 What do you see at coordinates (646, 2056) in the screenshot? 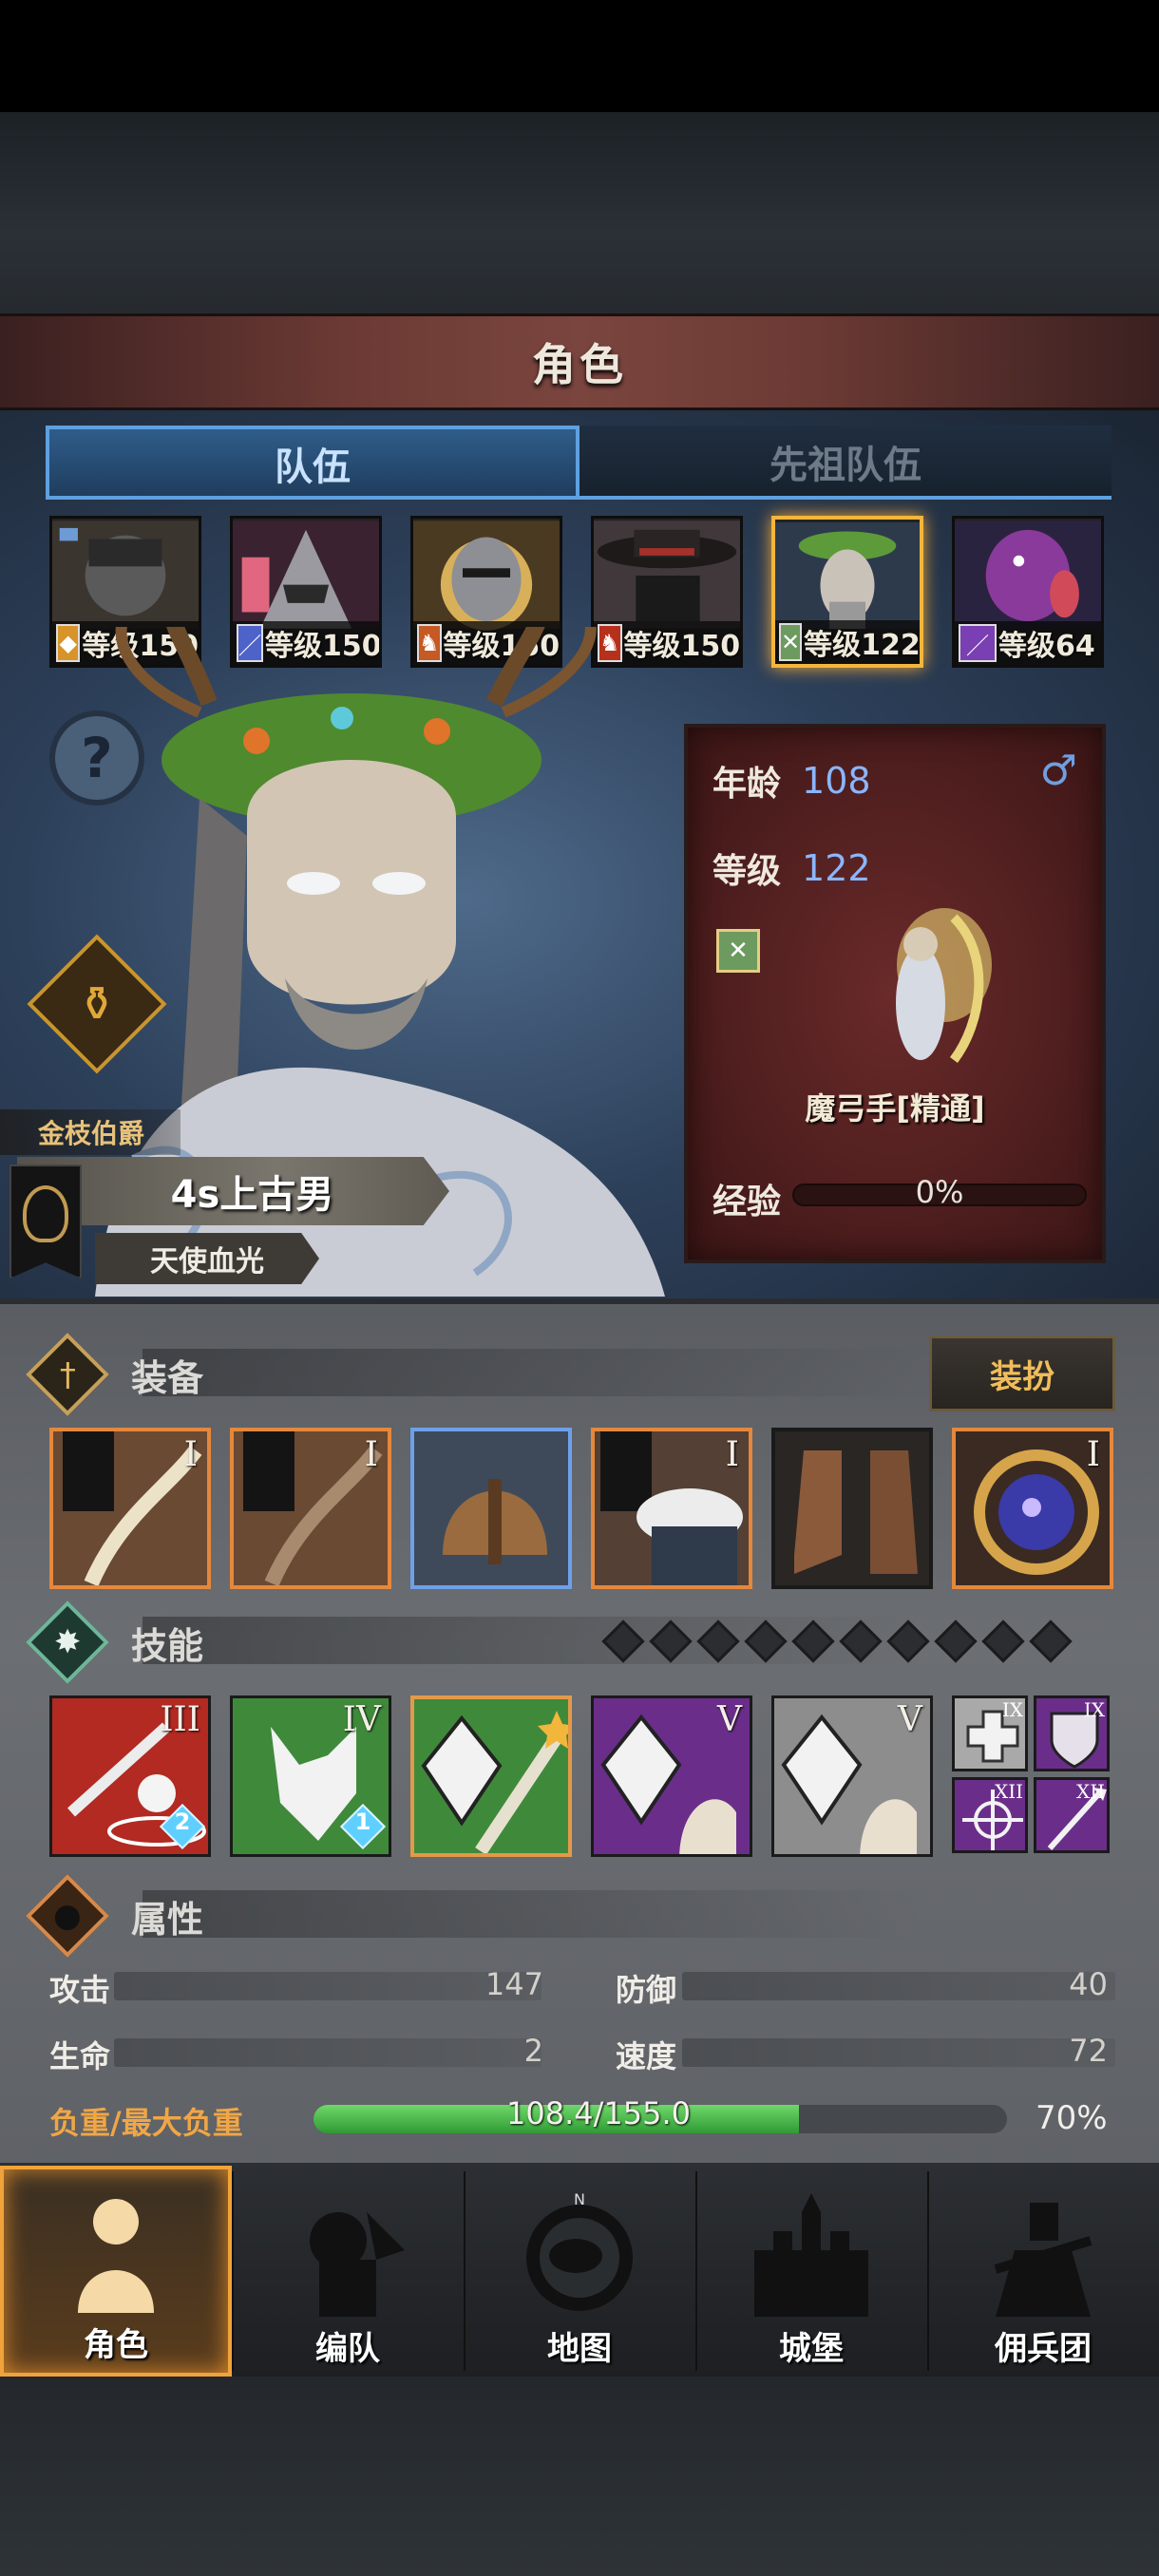
I see `speed-label: 速度` at bounding box center [646, 2056].